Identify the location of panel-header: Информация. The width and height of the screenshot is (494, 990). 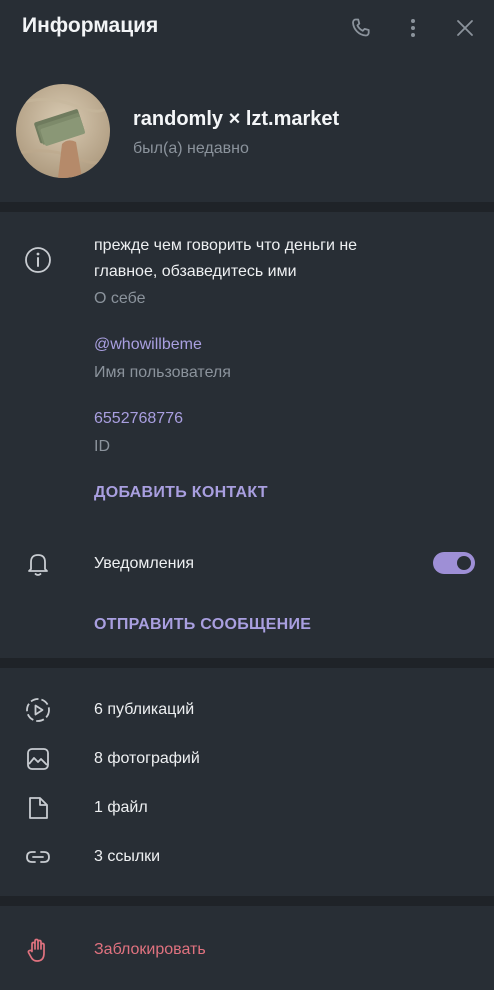
(247, 28).